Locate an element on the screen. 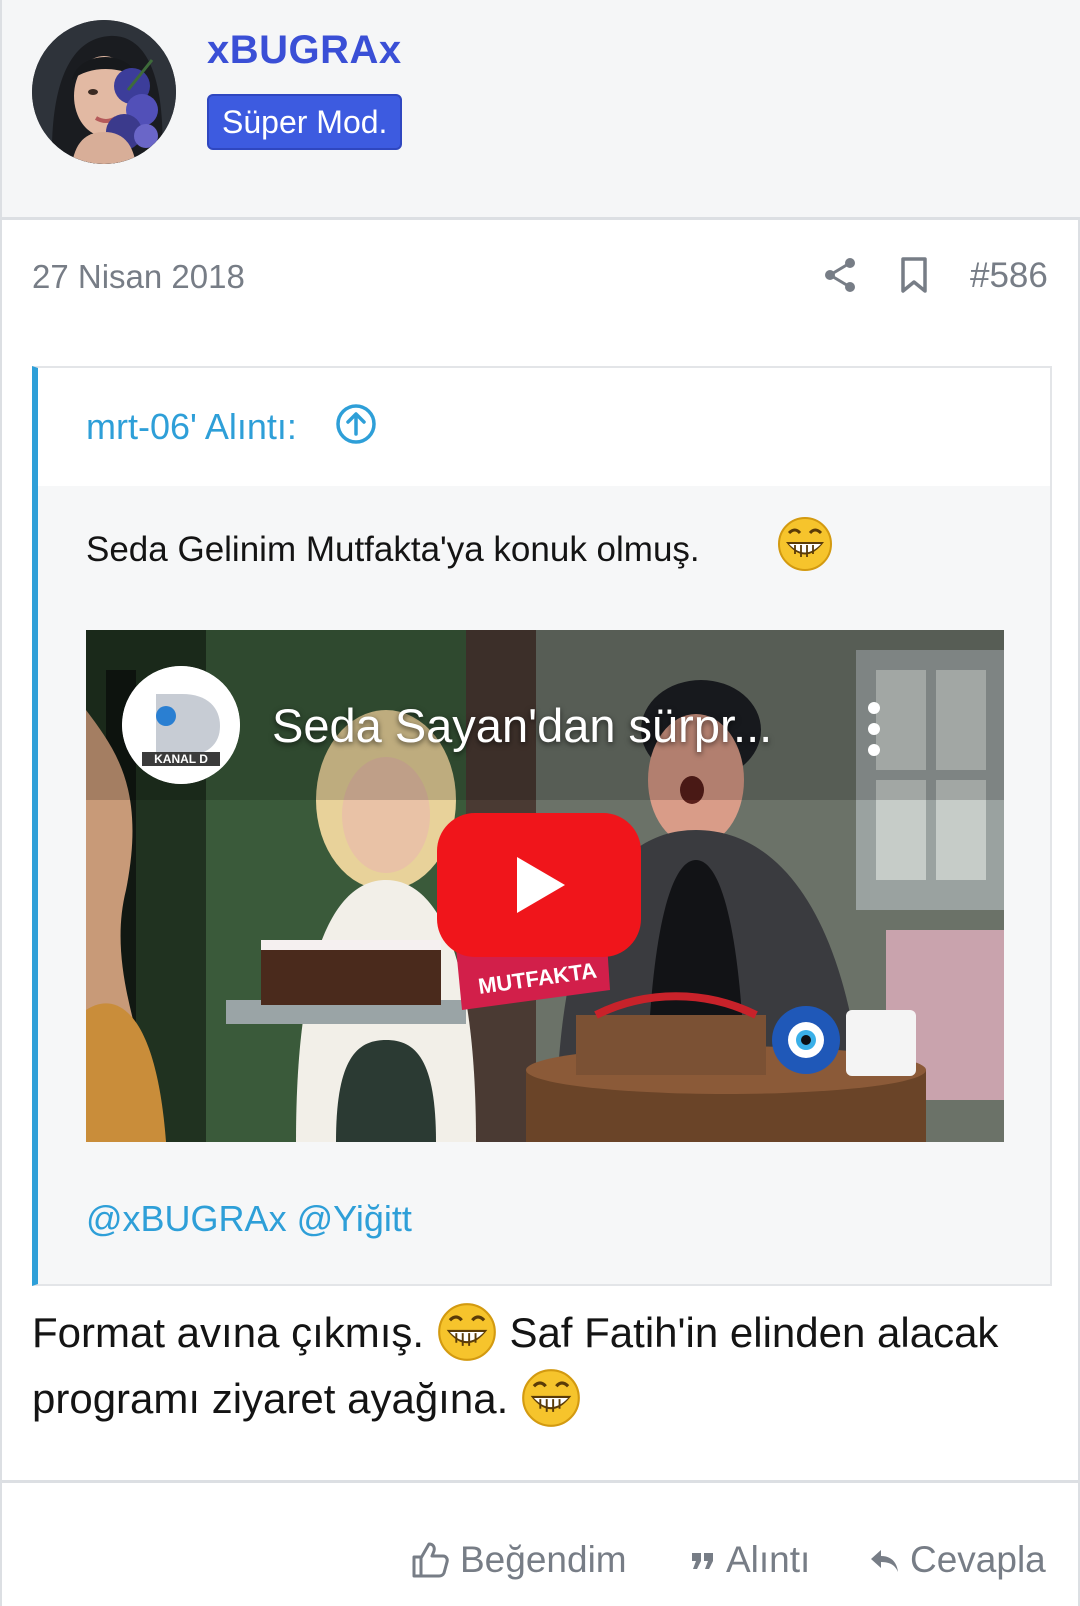 This screenshot has width=1080, height=1606. quote-button: Alıntı is located at coordinates (750, 1560).